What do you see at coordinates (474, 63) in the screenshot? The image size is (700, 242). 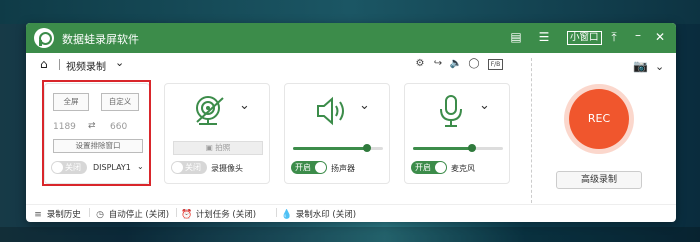 I see `mouse-icon: ◯` at bounding box center [474, 63].